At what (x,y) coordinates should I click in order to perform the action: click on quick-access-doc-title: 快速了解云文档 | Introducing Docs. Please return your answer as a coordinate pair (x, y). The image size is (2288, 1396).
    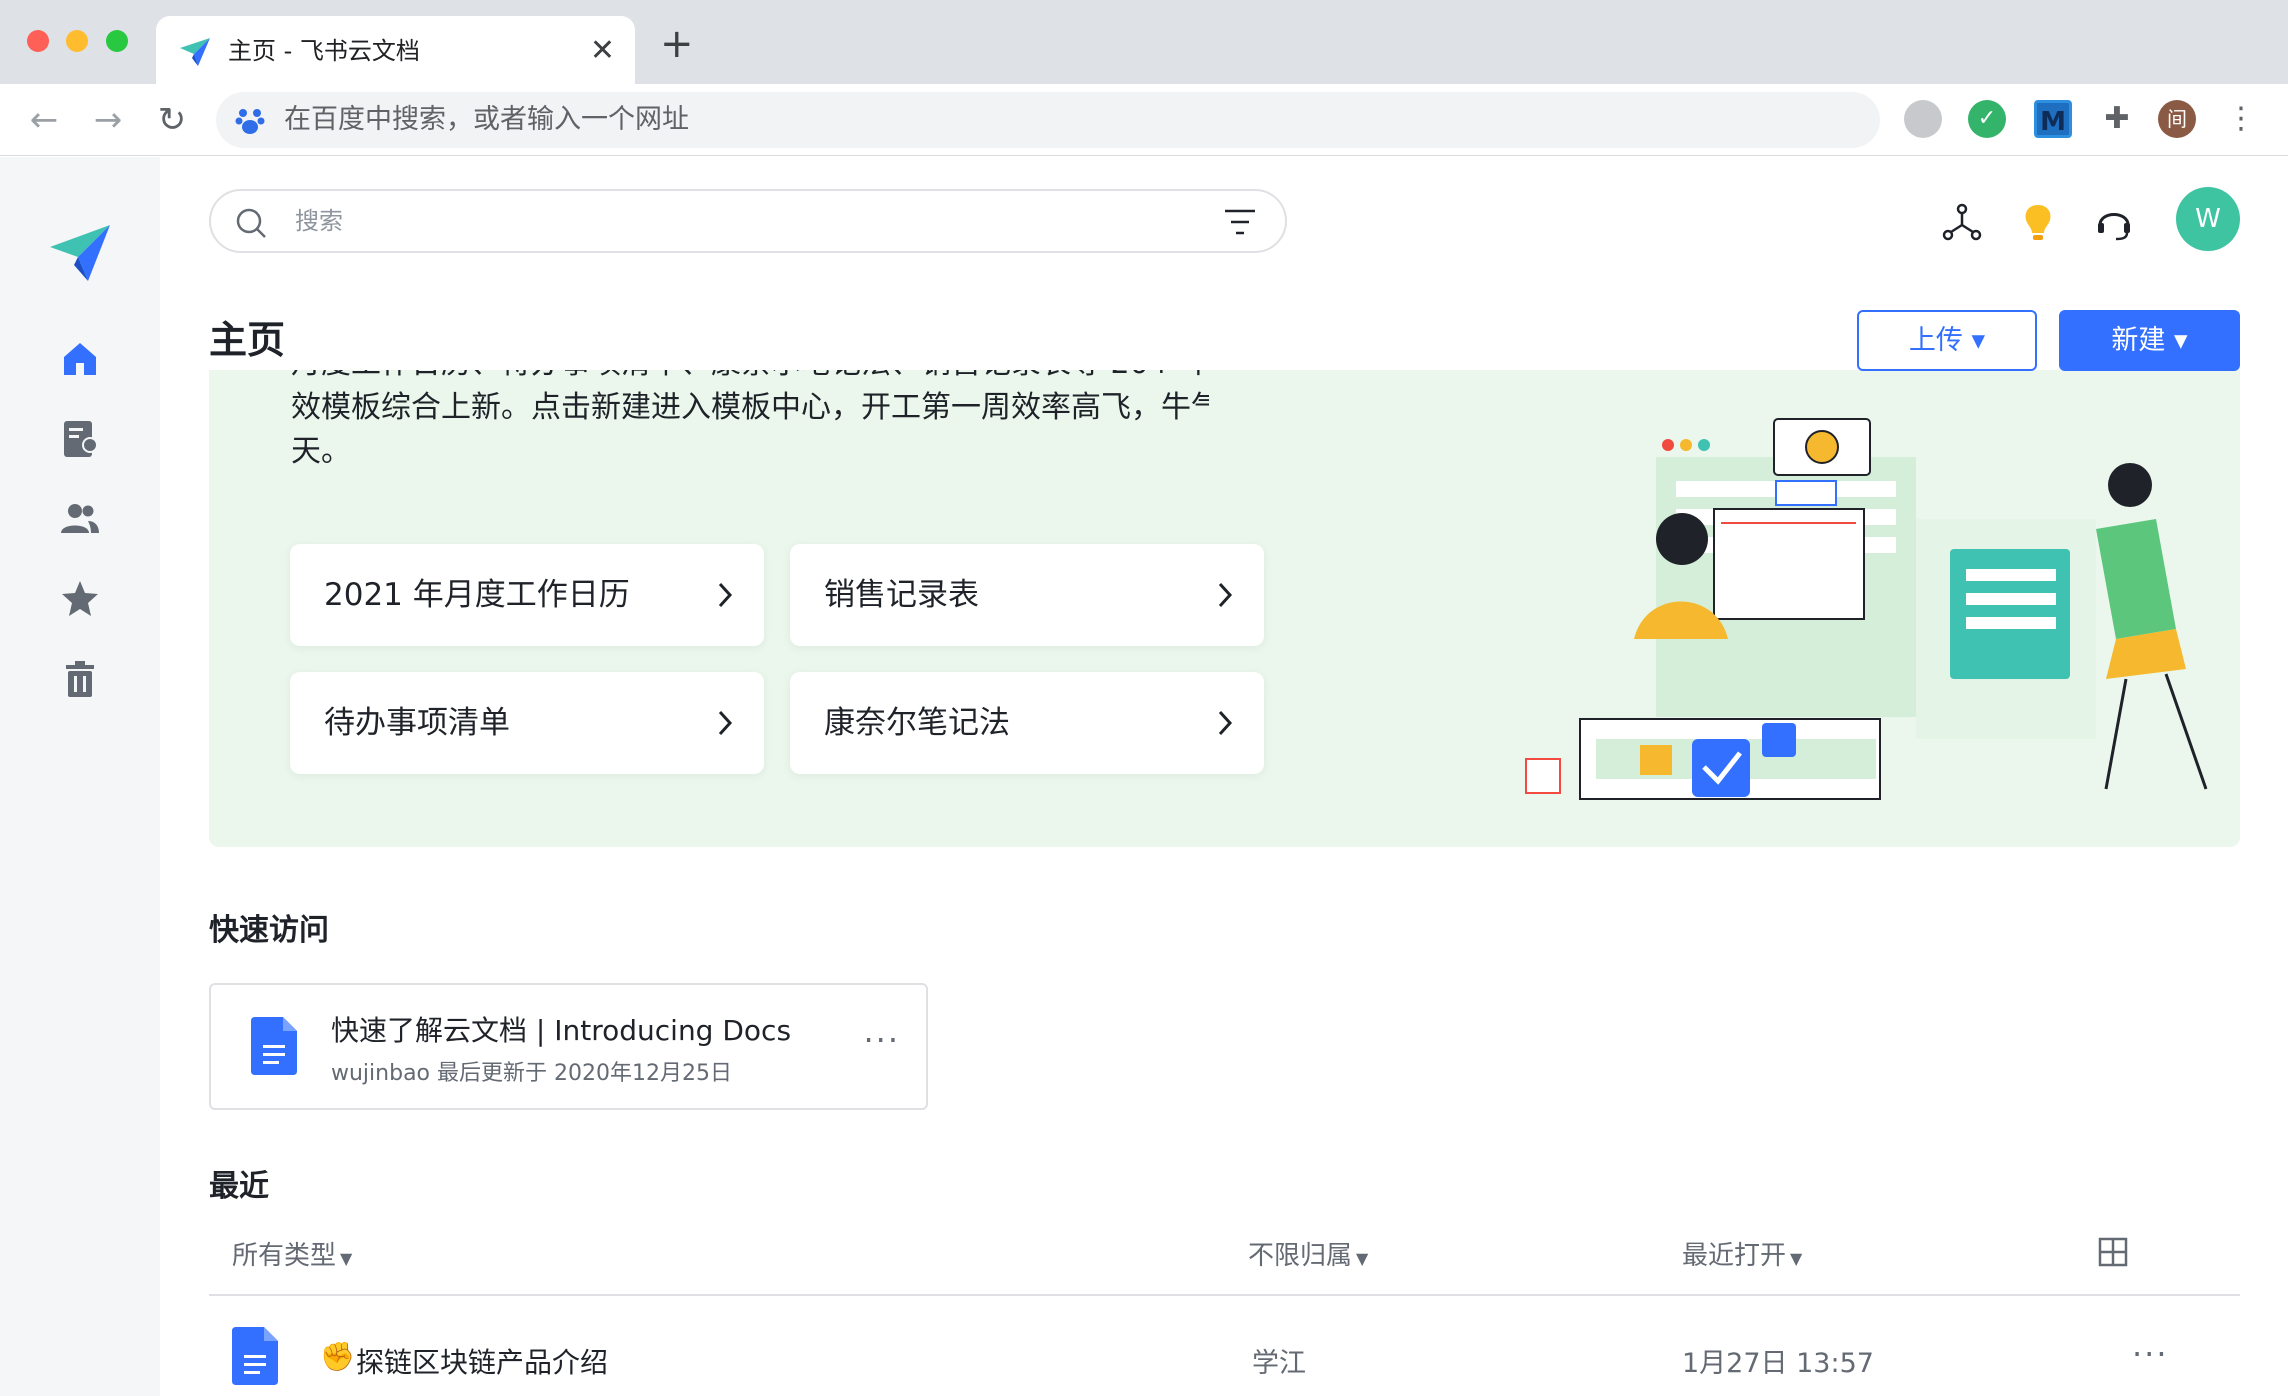
    Looking at the image, I should click on (561, 1030).